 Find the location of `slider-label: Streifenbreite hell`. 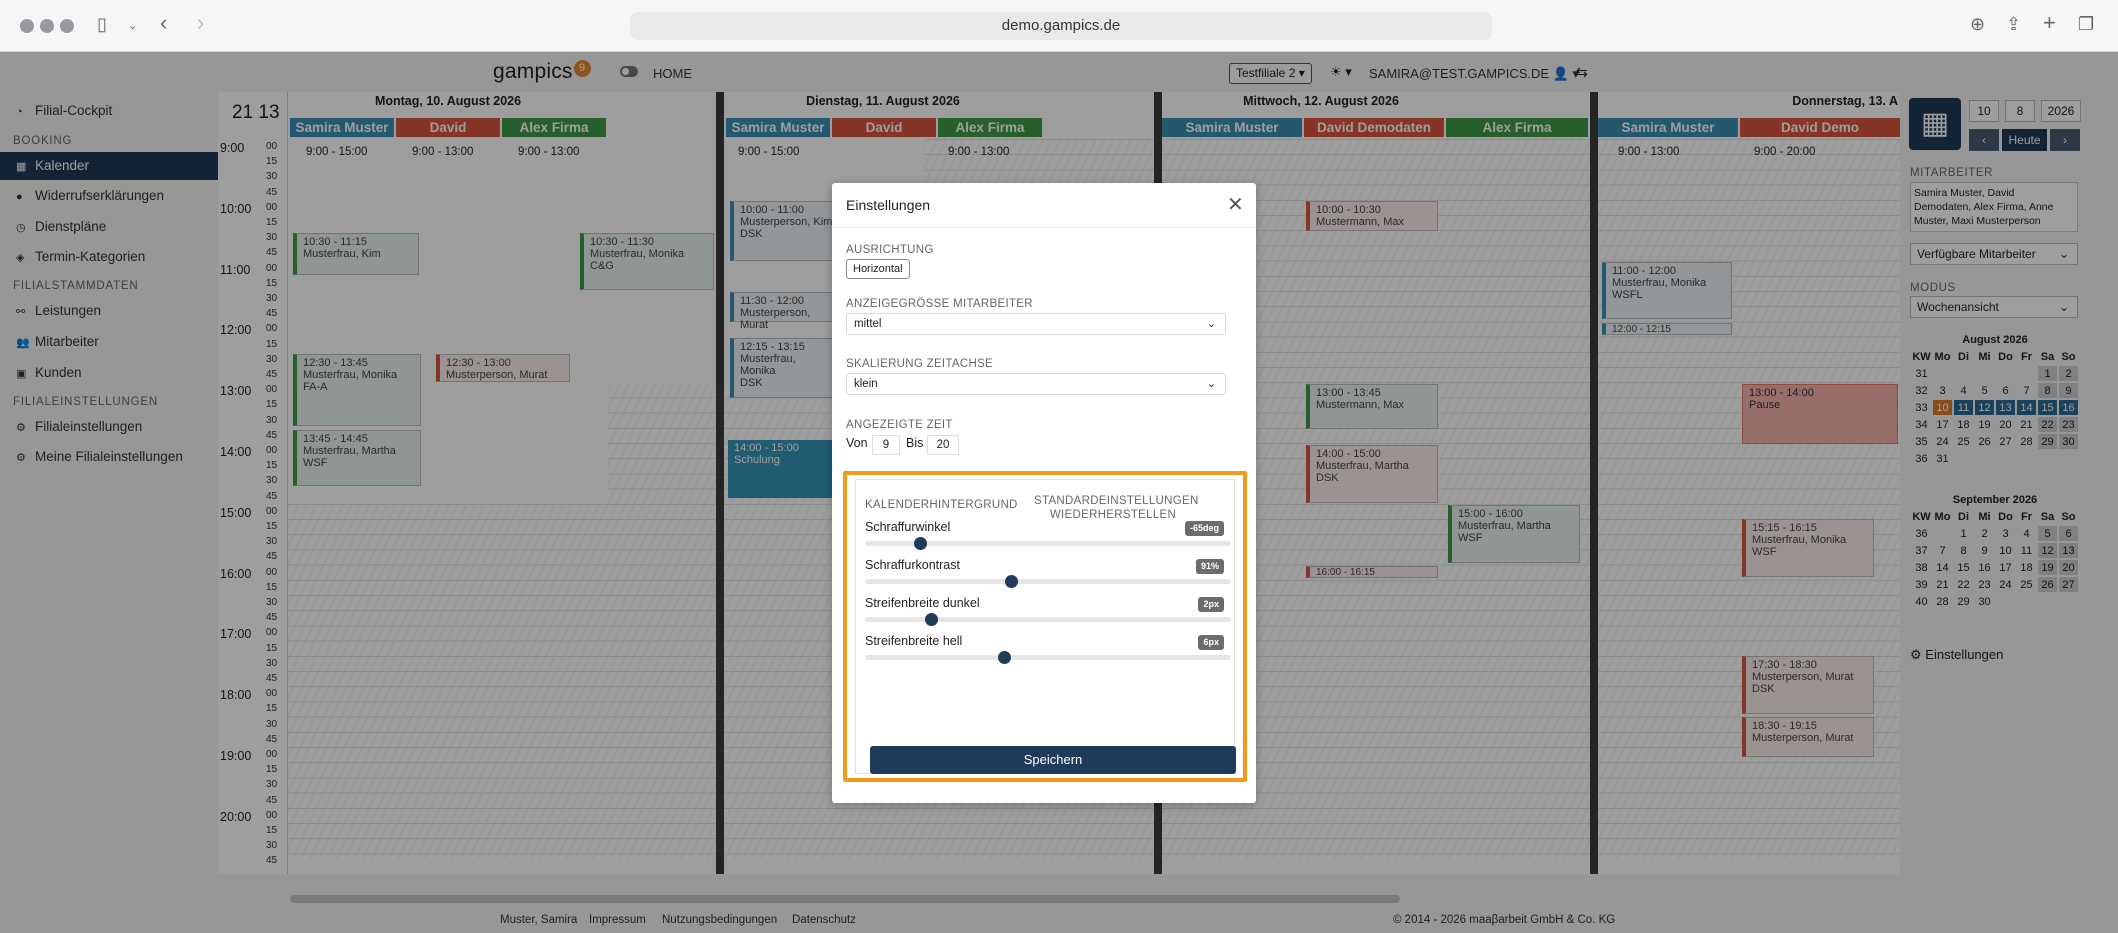

slider-label: Streifenbreite hell is located at coordinates (914, 641).